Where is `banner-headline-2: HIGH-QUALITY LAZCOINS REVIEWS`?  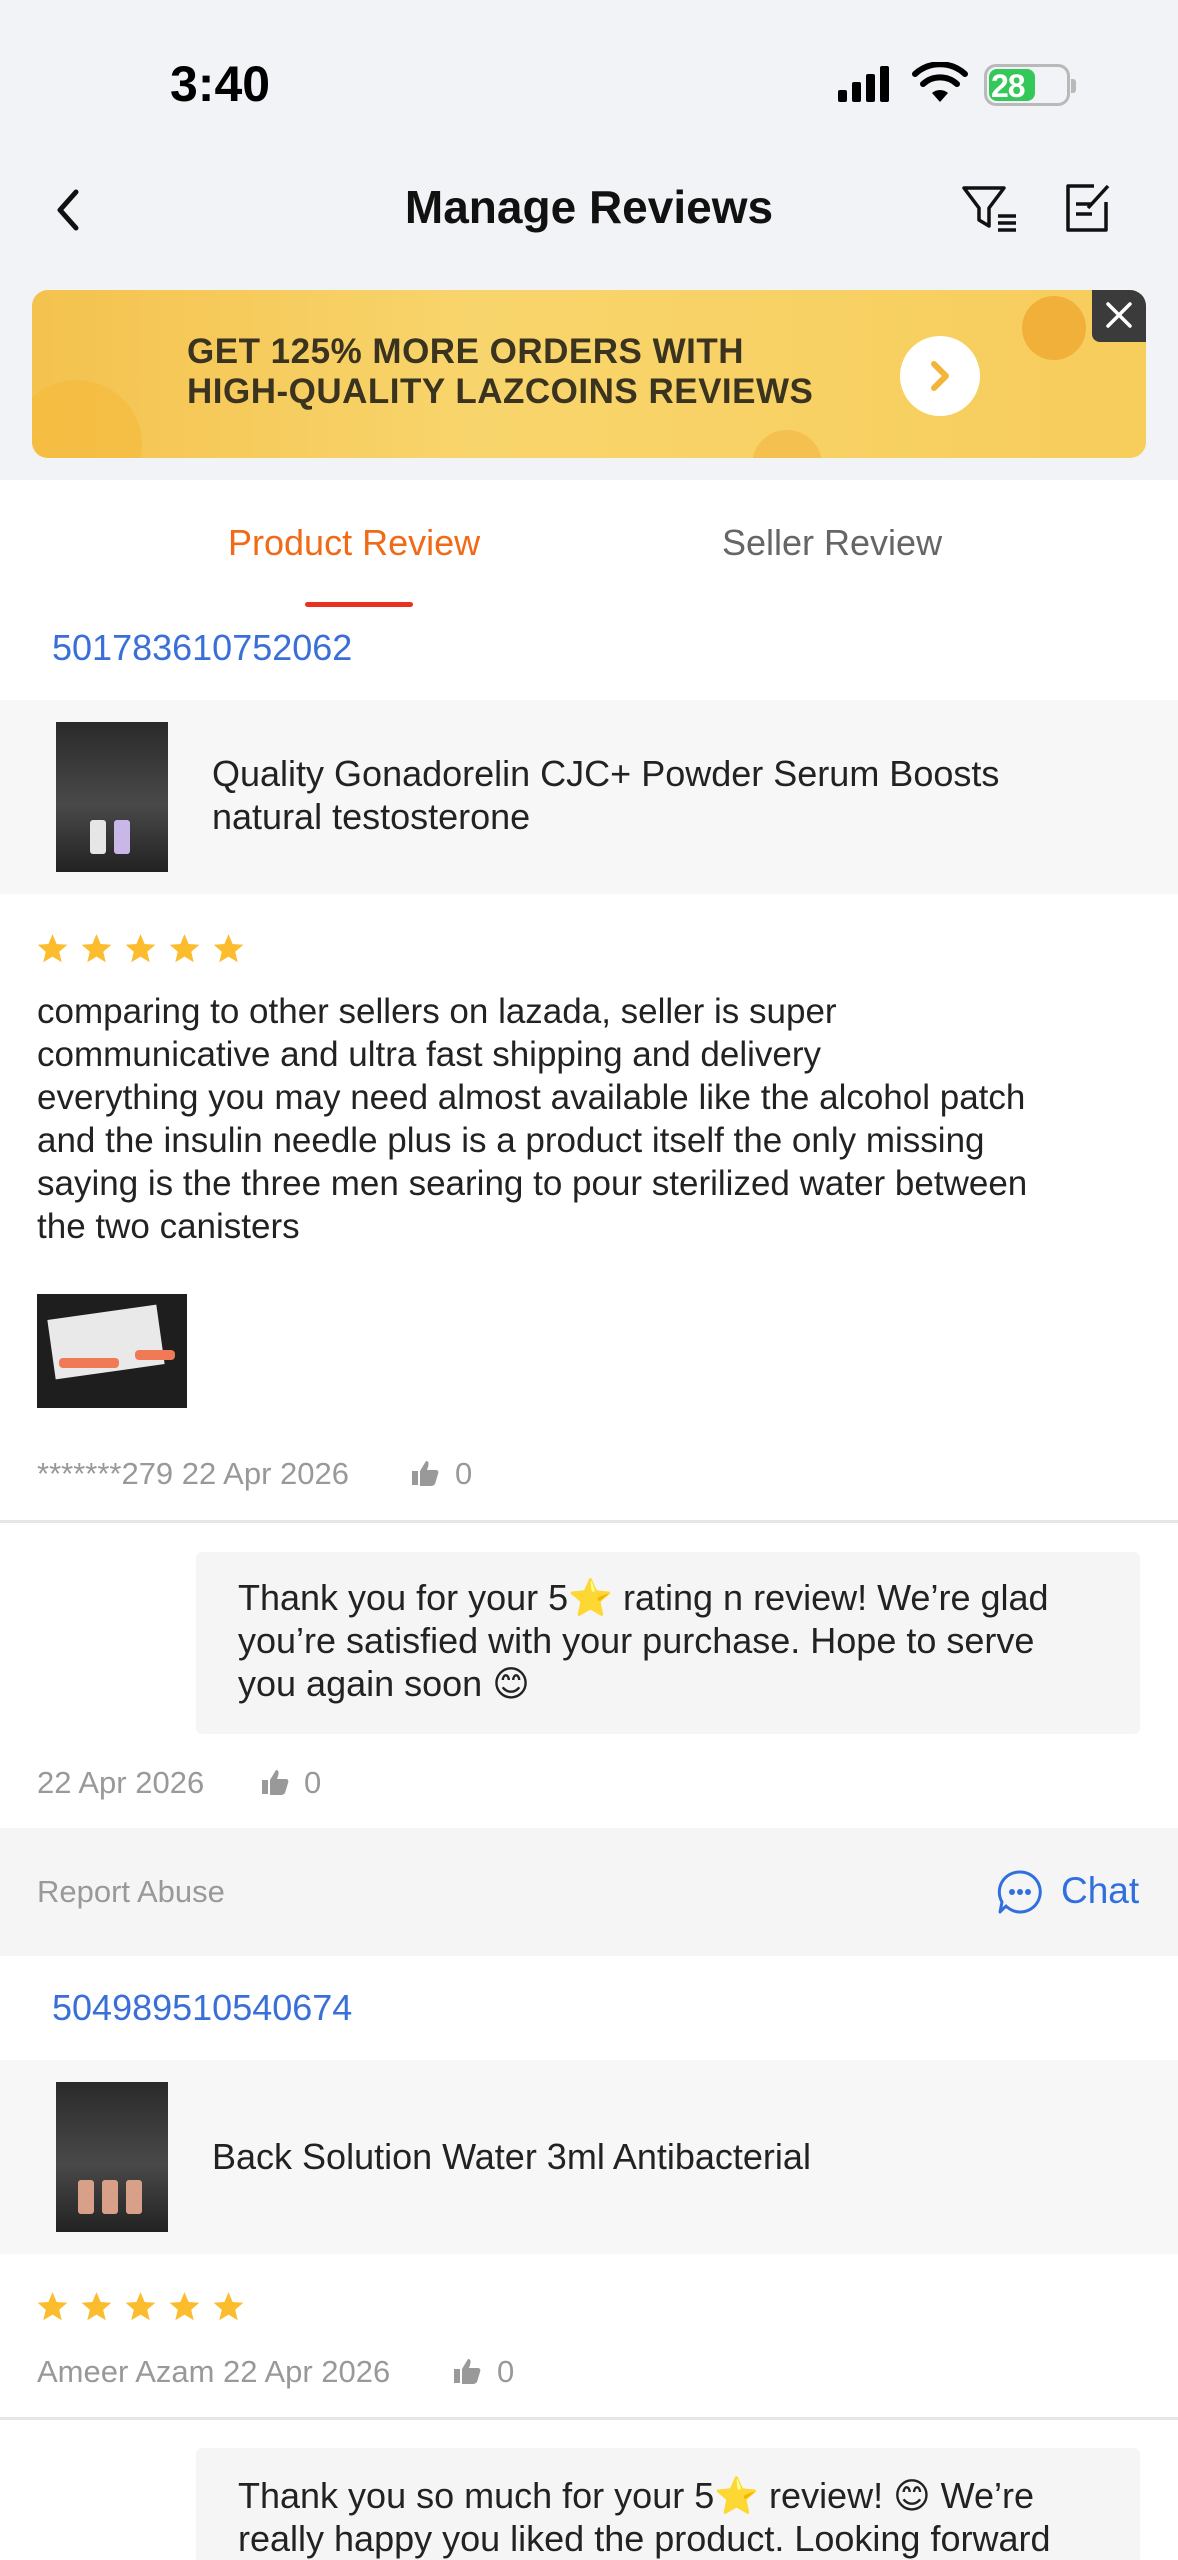
banner-headline-2: HIGH-QUALITY LAZCOINS REVIEWS is located at coordinates (500, 391).